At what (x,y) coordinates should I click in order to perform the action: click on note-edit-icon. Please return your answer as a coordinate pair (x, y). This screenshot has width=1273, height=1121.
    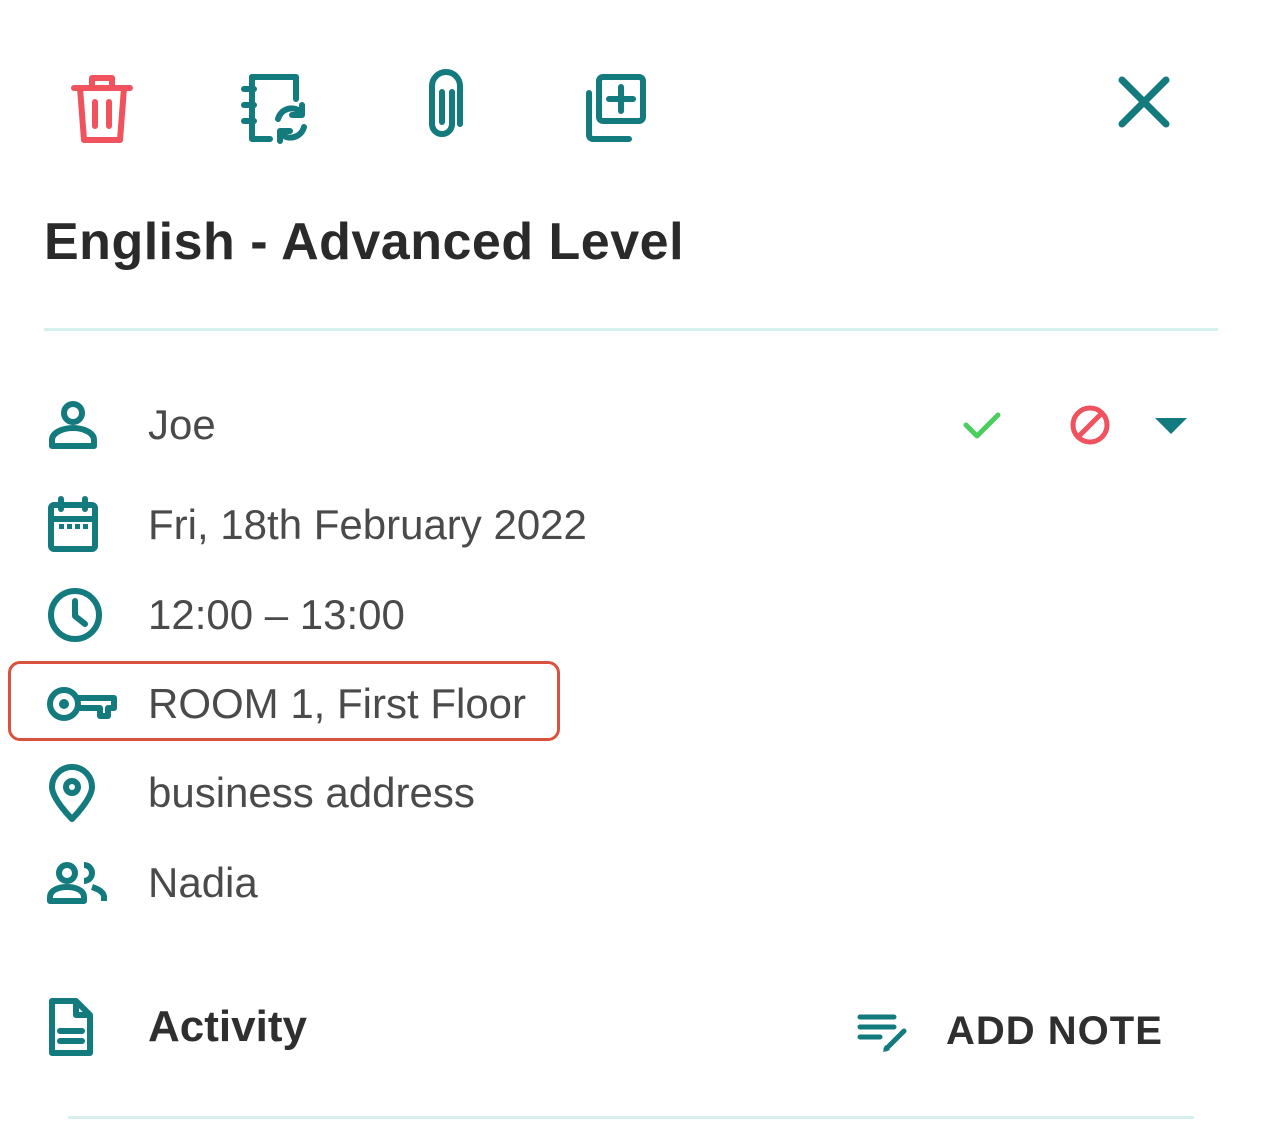
    Looking at the image, I should click on (882, 1033).